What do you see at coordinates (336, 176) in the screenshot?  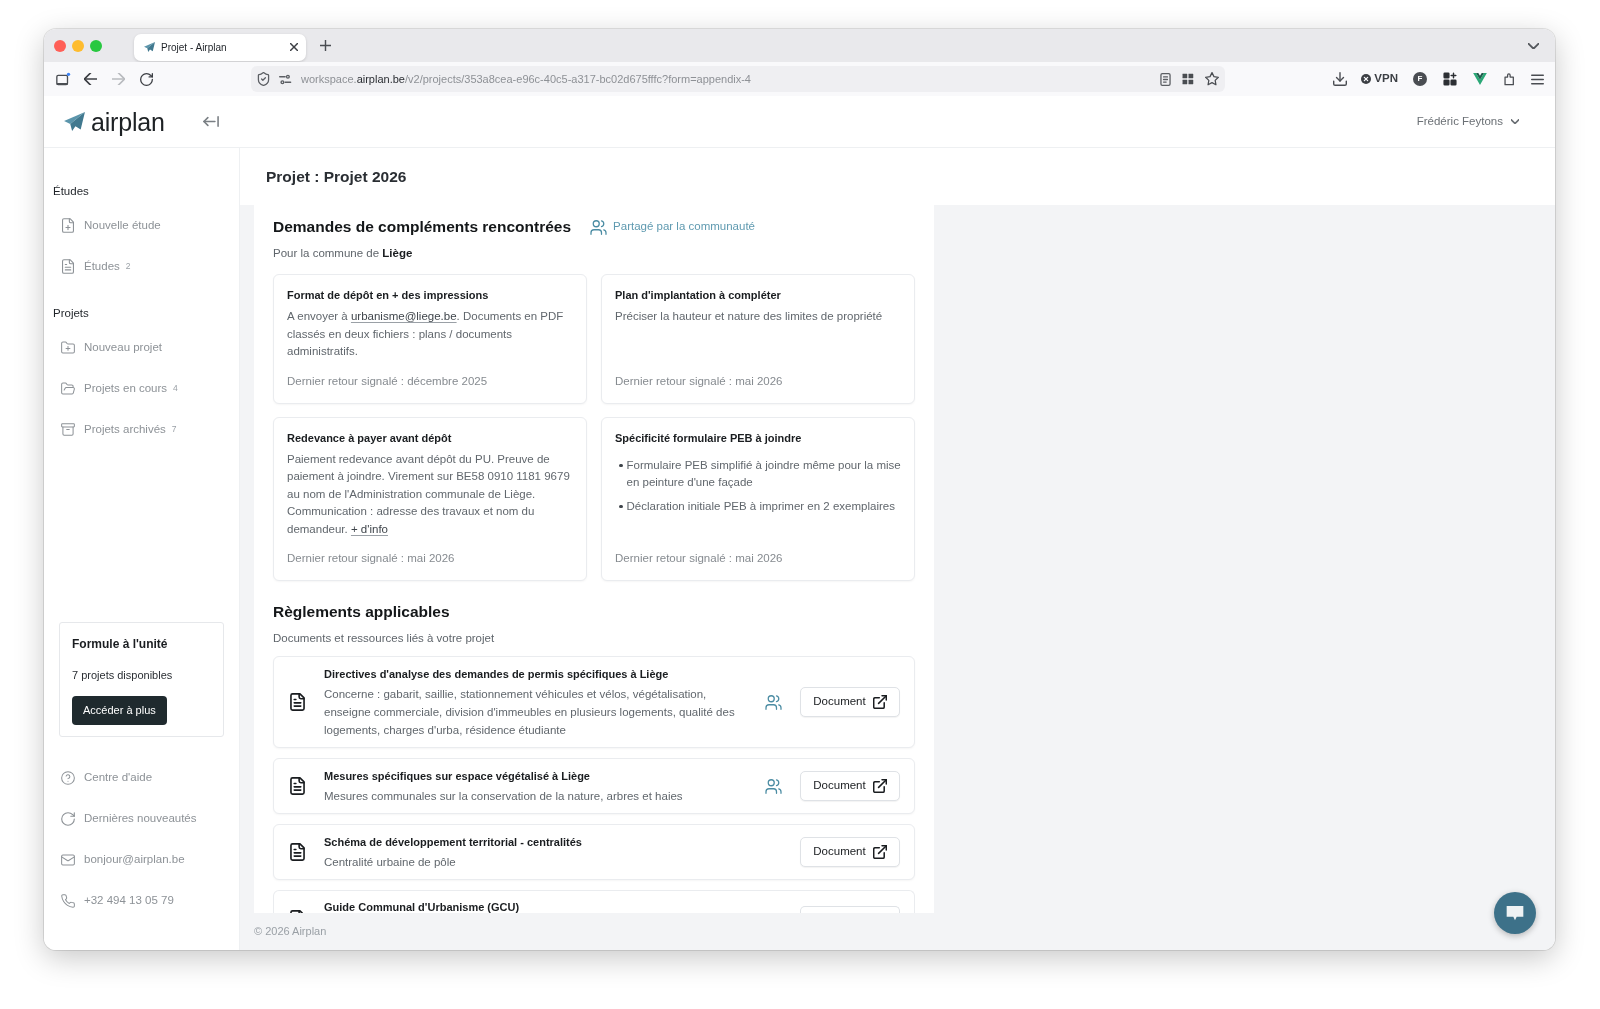 I see `page-title: Projet : Projet 2026` at bounding box center [336, 176].